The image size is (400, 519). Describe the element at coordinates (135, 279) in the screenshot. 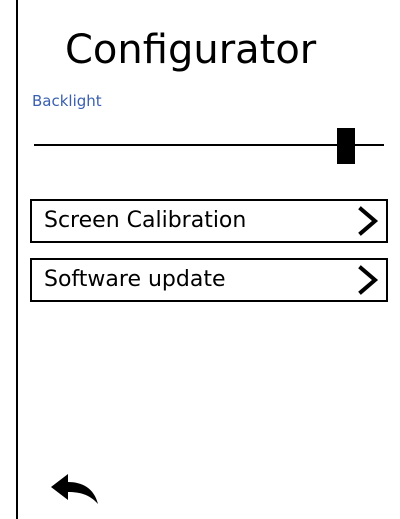

I see `software-update-label: Software update` at that location.